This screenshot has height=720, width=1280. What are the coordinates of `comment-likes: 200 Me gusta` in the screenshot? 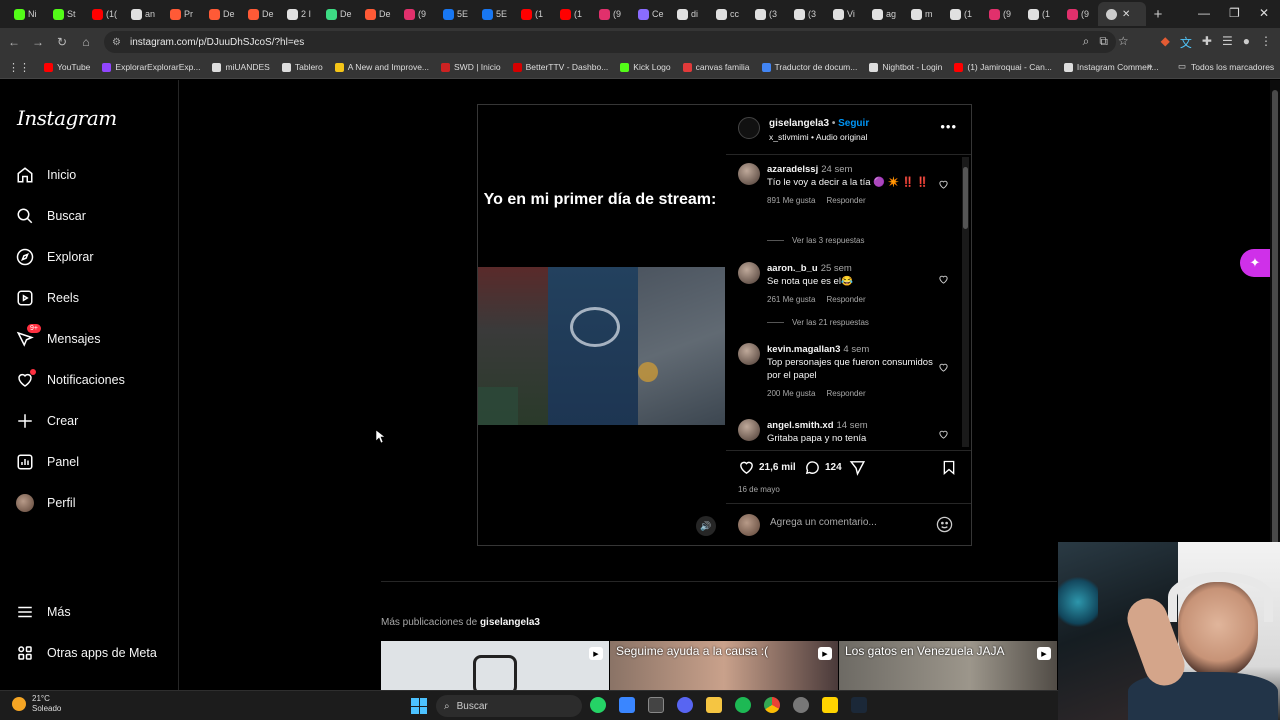 It's located at (791, 393).